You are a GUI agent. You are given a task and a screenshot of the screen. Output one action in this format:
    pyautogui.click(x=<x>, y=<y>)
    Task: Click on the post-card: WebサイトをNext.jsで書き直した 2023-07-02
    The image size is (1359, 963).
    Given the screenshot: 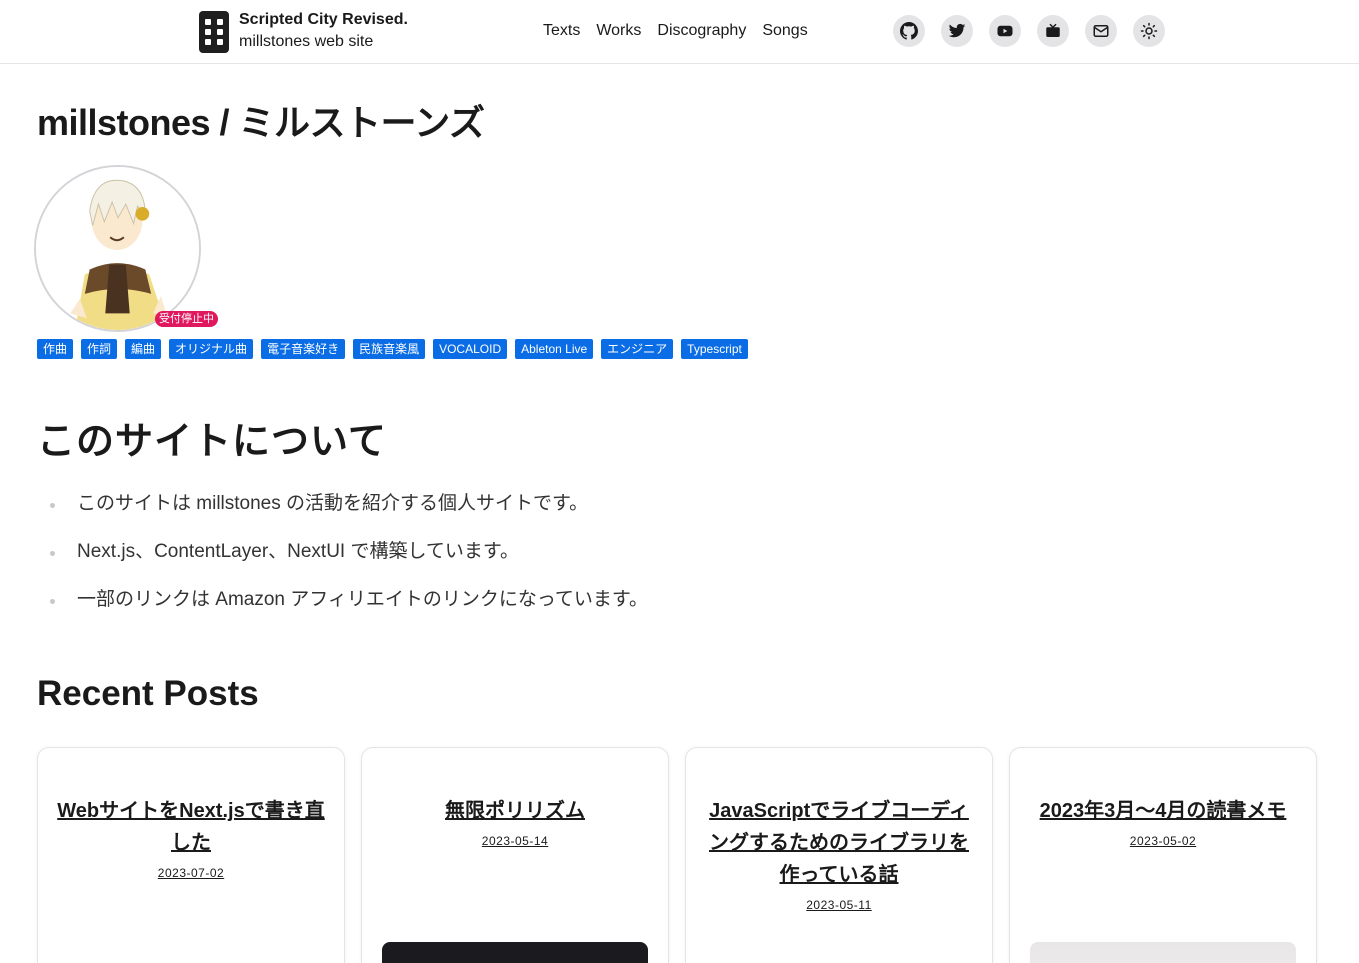 What is the action you would take?
    pyautogui.click(x=191, y=855)
    